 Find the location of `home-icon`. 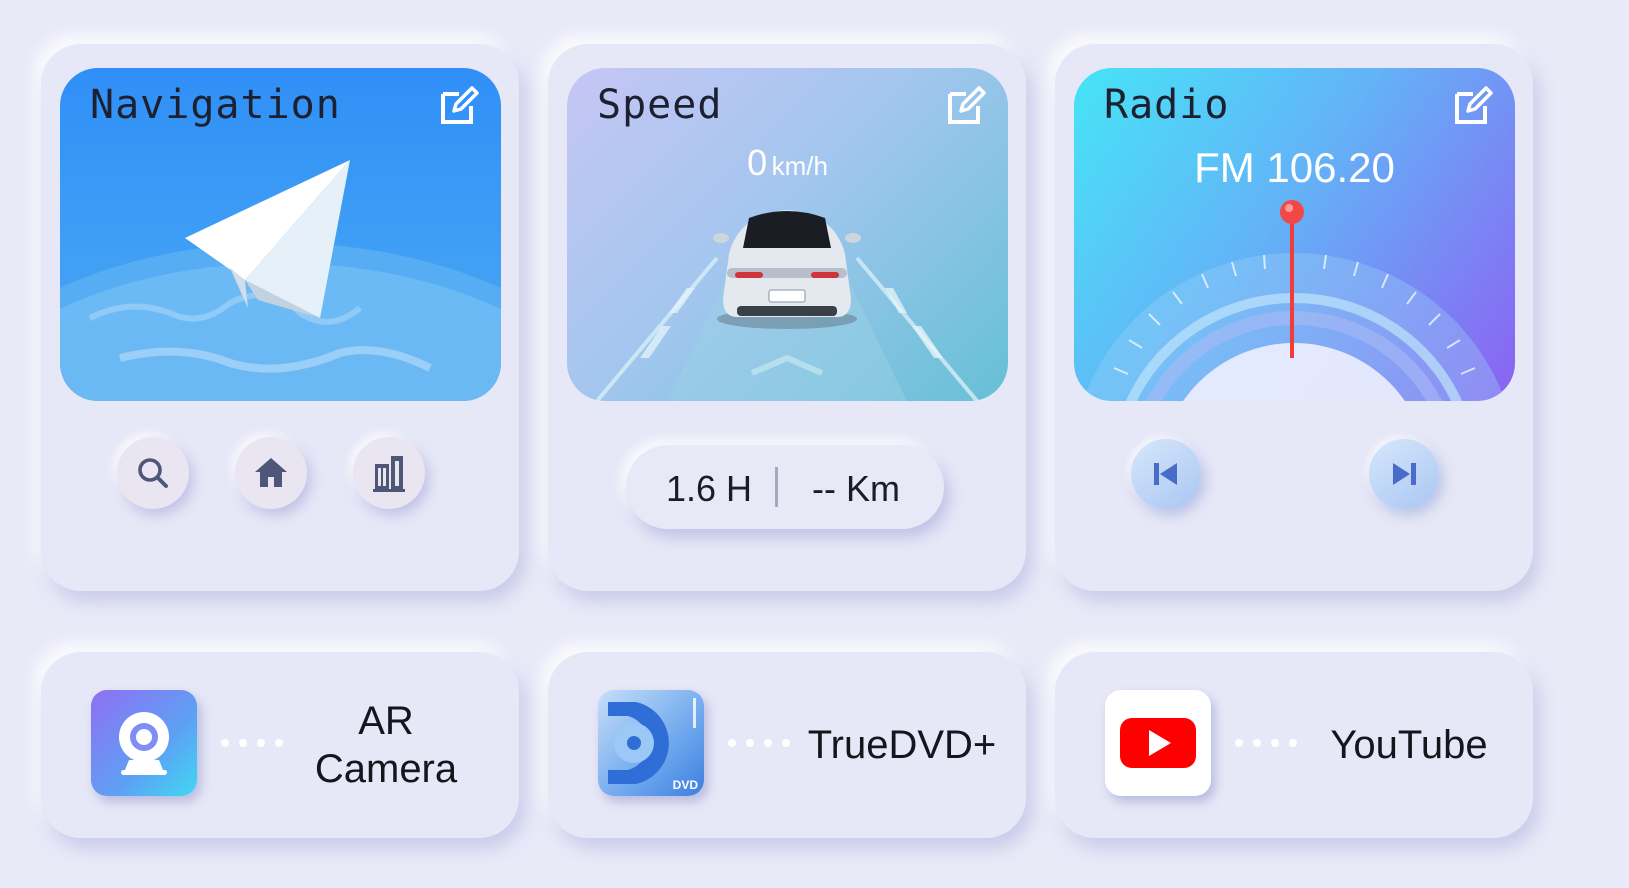

home-icon is located at coordinates (271, 472).